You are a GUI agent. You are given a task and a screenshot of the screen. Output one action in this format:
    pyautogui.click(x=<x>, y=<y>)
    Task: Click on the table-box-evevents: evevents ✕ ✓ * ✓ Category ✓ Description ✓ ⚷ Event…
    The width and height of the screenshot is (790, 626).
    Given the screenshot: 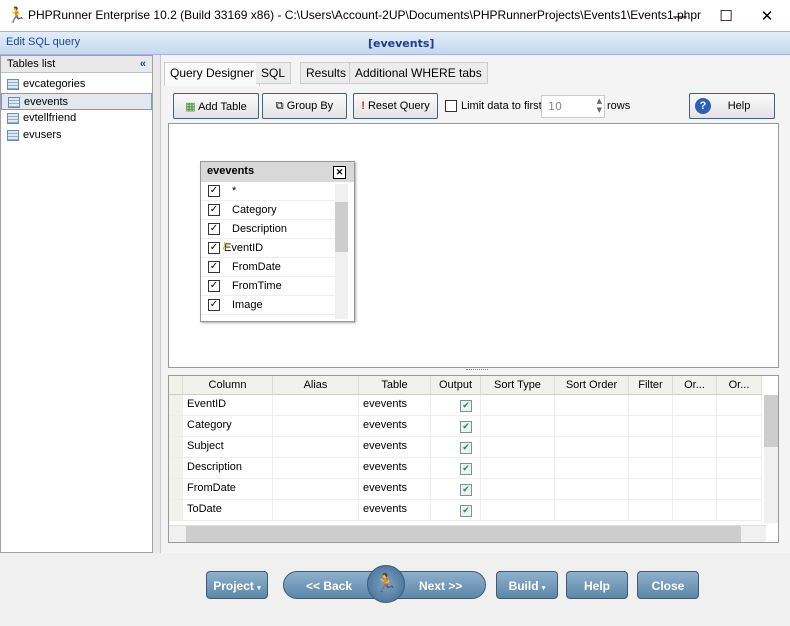 What is the action you would take?
    pyautogui.click(x=277, y=241)
    